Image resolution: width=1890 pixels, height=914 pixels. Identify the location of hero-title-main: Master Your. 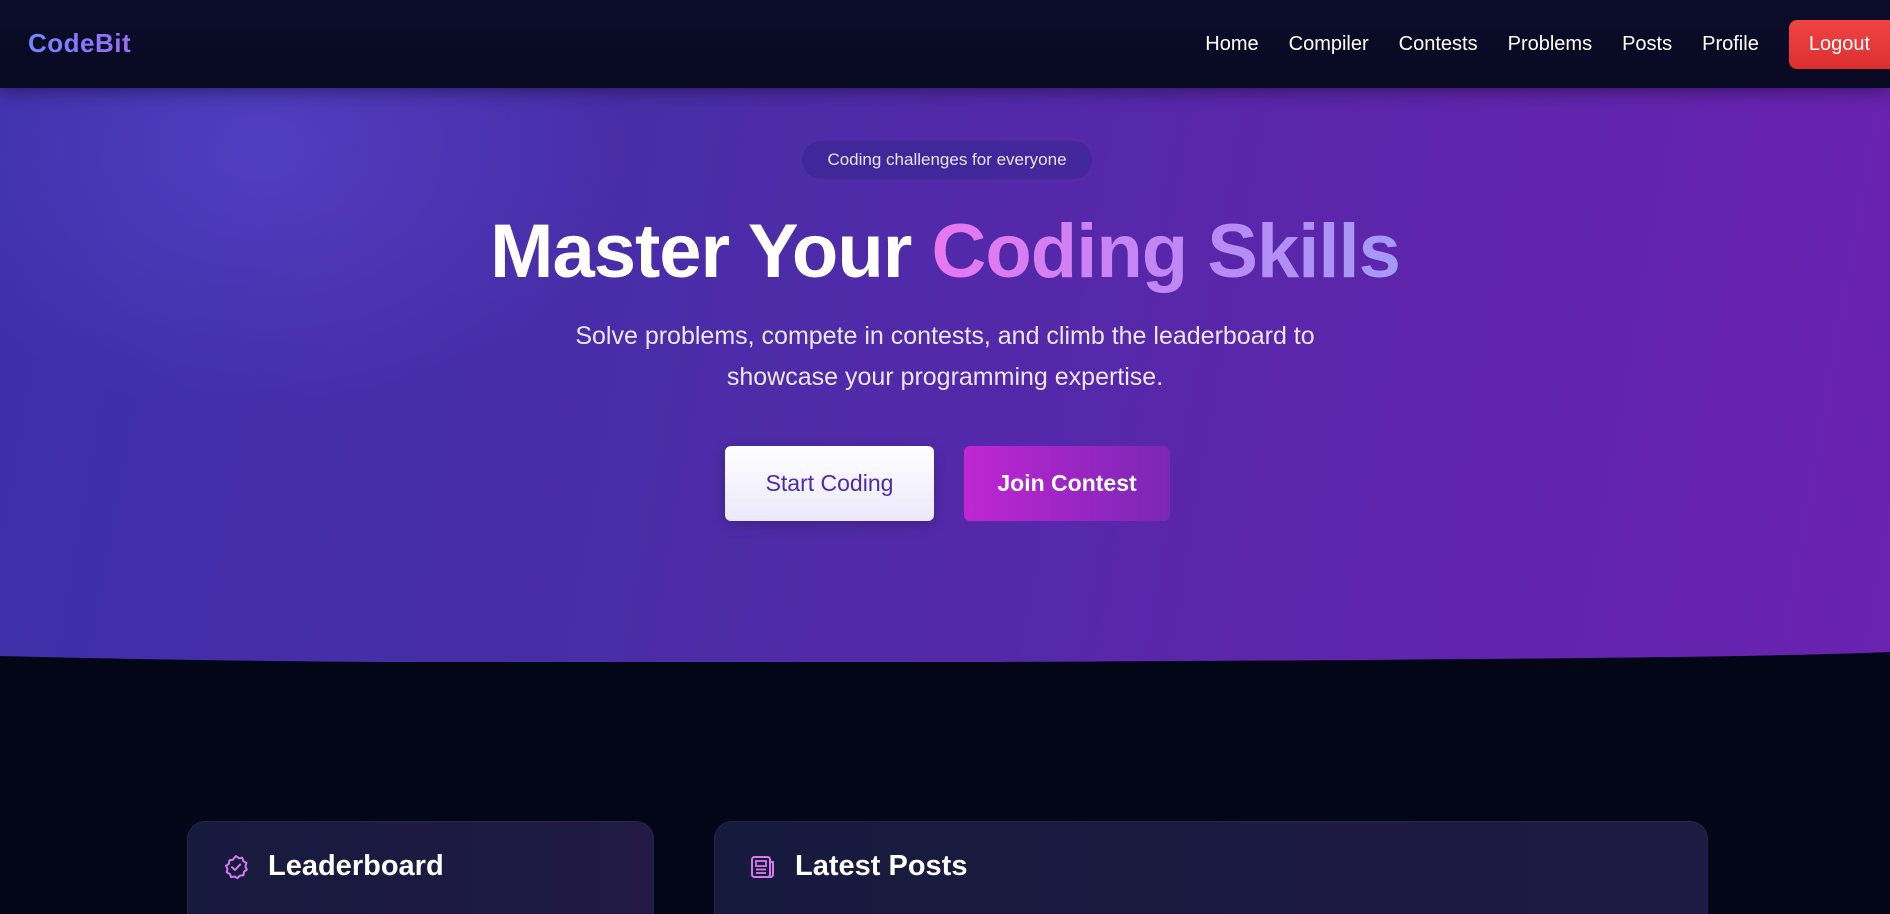
(711, 251).